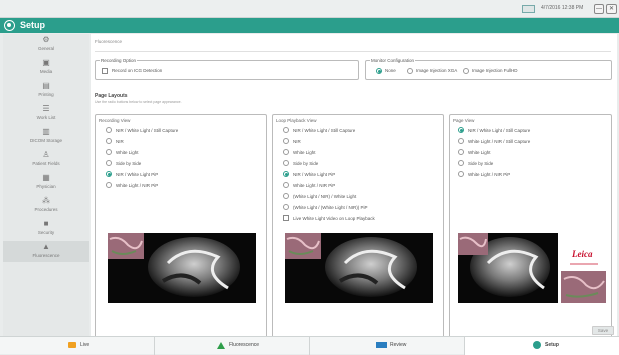  I want to click on breadcrumb: Fluorescence, so click(109, 41).